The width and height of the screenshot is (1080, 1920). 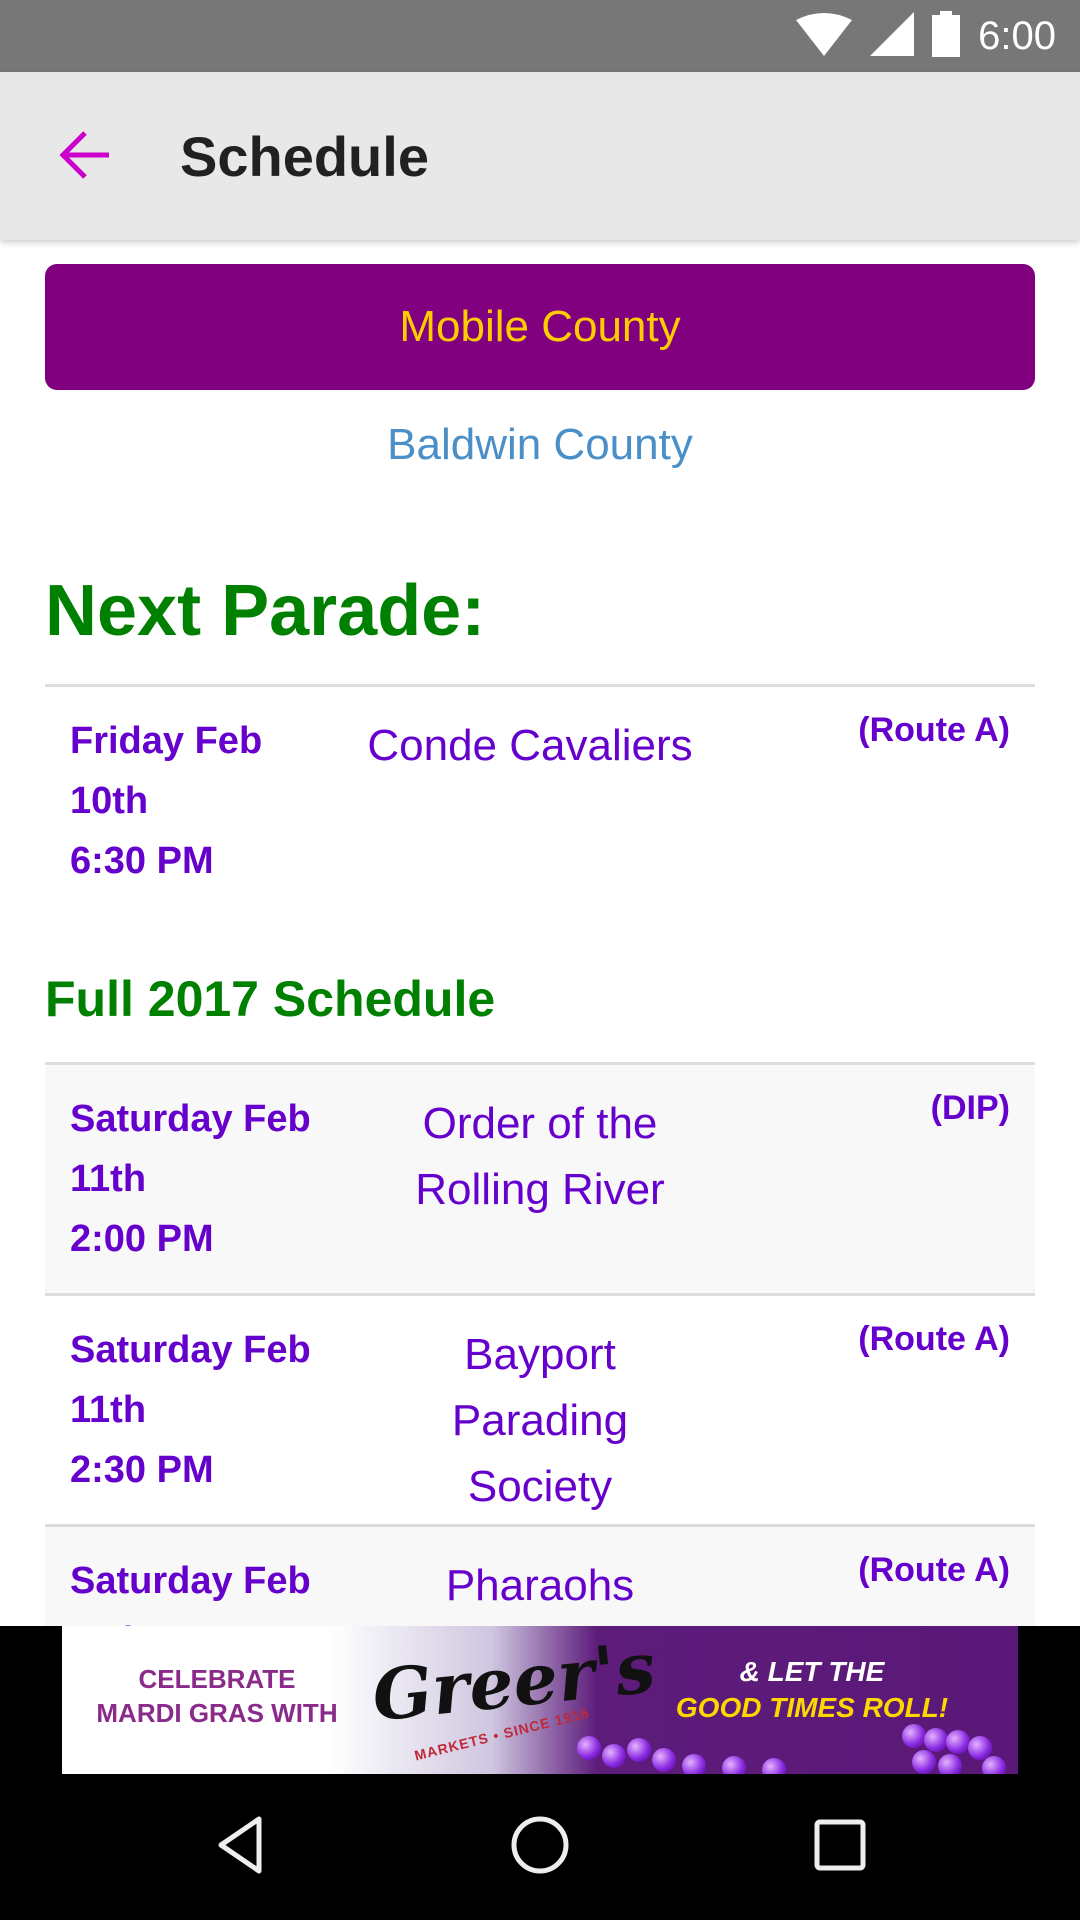 I want to click on status-time: 6:00, so click(x=1017, y=35).